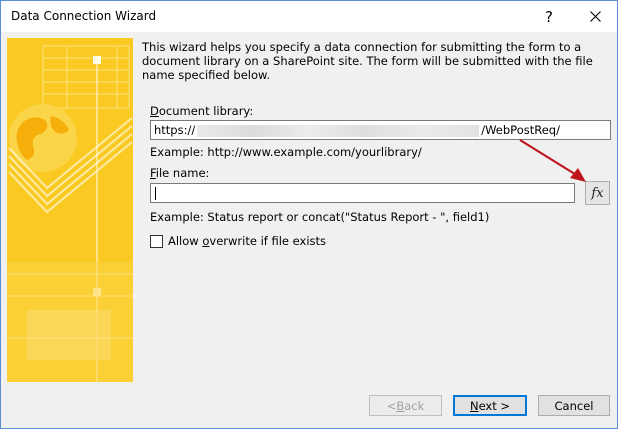 The image size is (618, 429). Describe the element at coordinates (185, 241) in the screenshot. I see `allow-overwrite-label-start: Allow` at that location.